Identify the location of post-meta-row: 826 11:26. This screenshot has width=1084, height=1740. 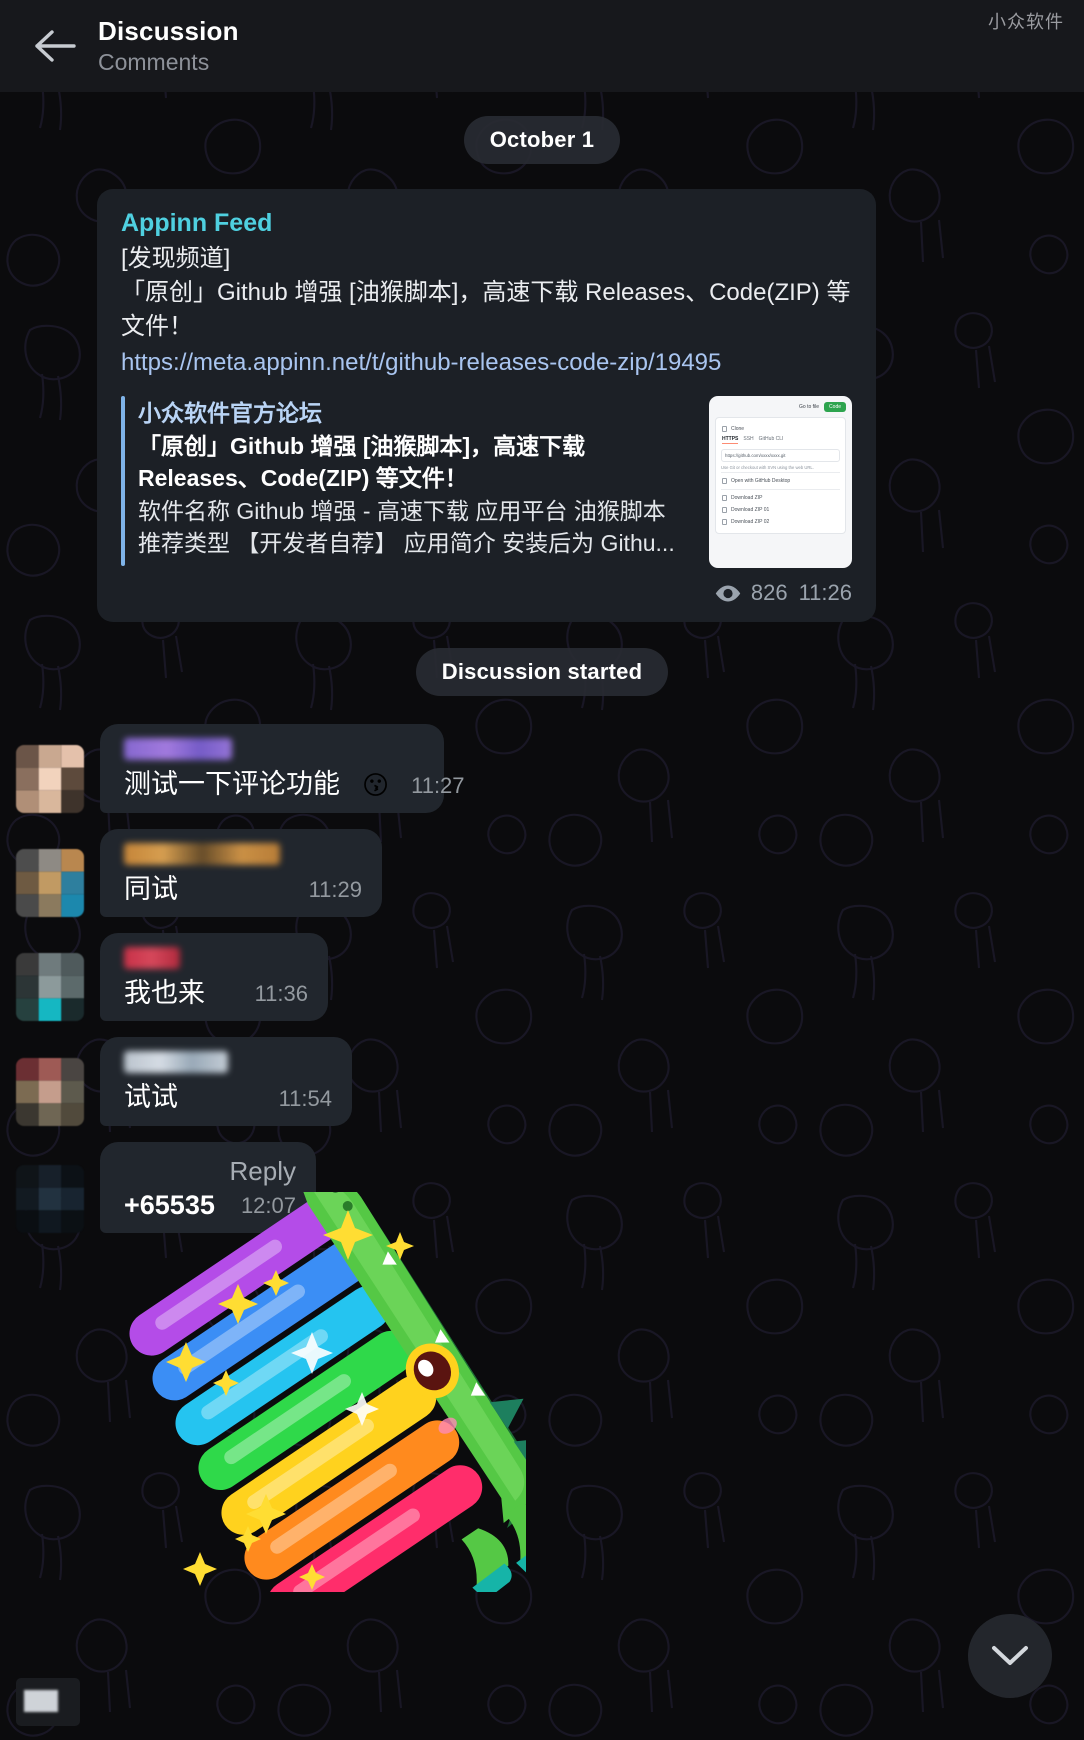
(486, 593).